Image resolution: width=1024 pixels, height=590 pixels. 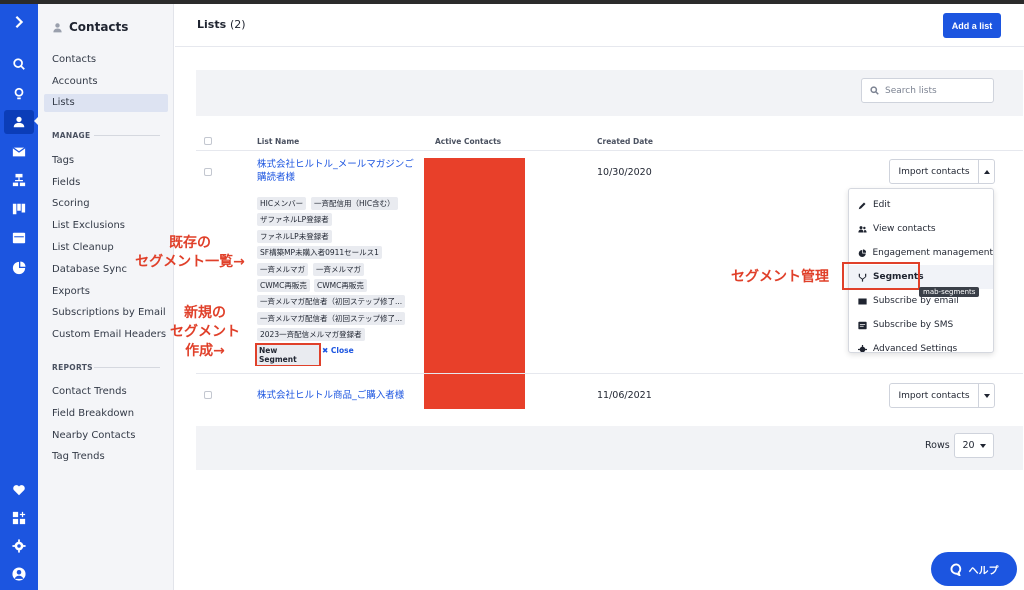 I want to click on contacts-header-icon, so click(x=57, y=27).